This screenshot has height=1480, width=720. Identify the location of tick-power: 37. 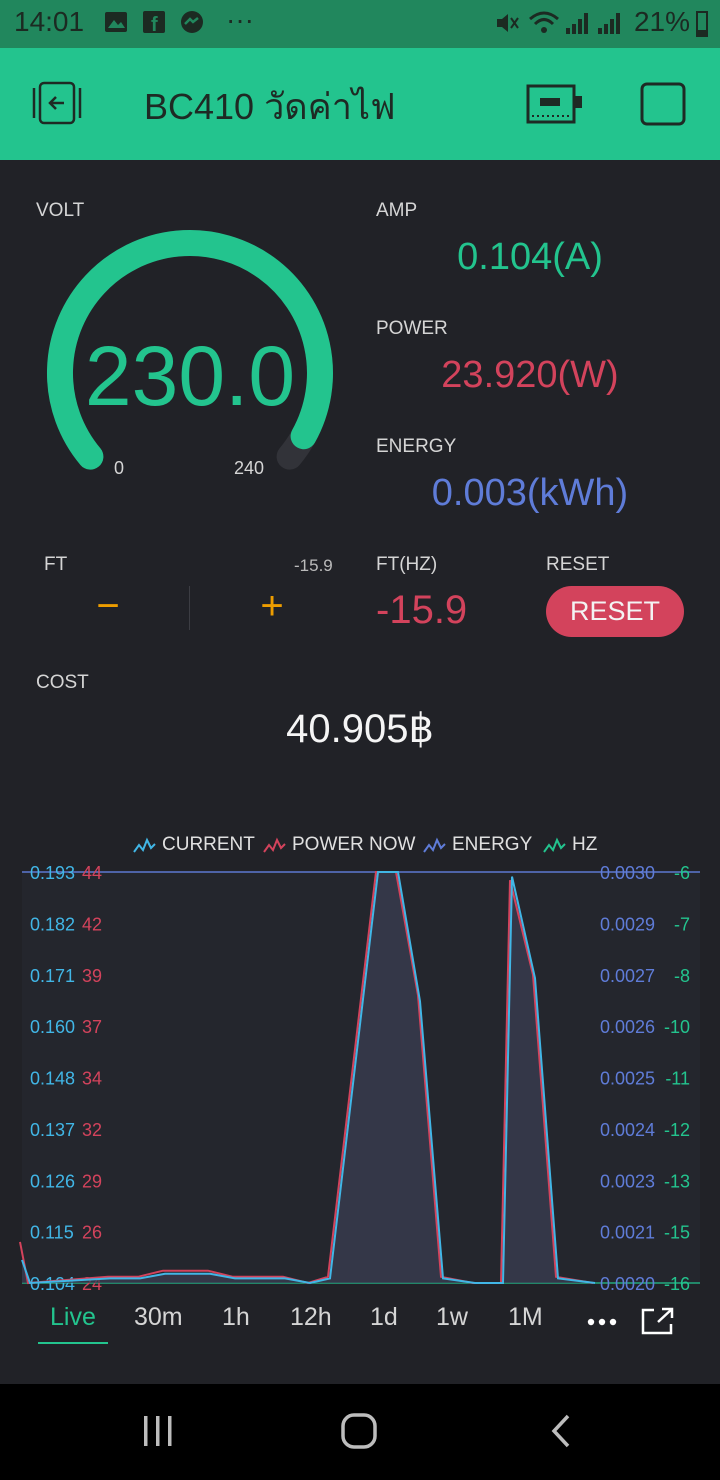
(92, 1027).